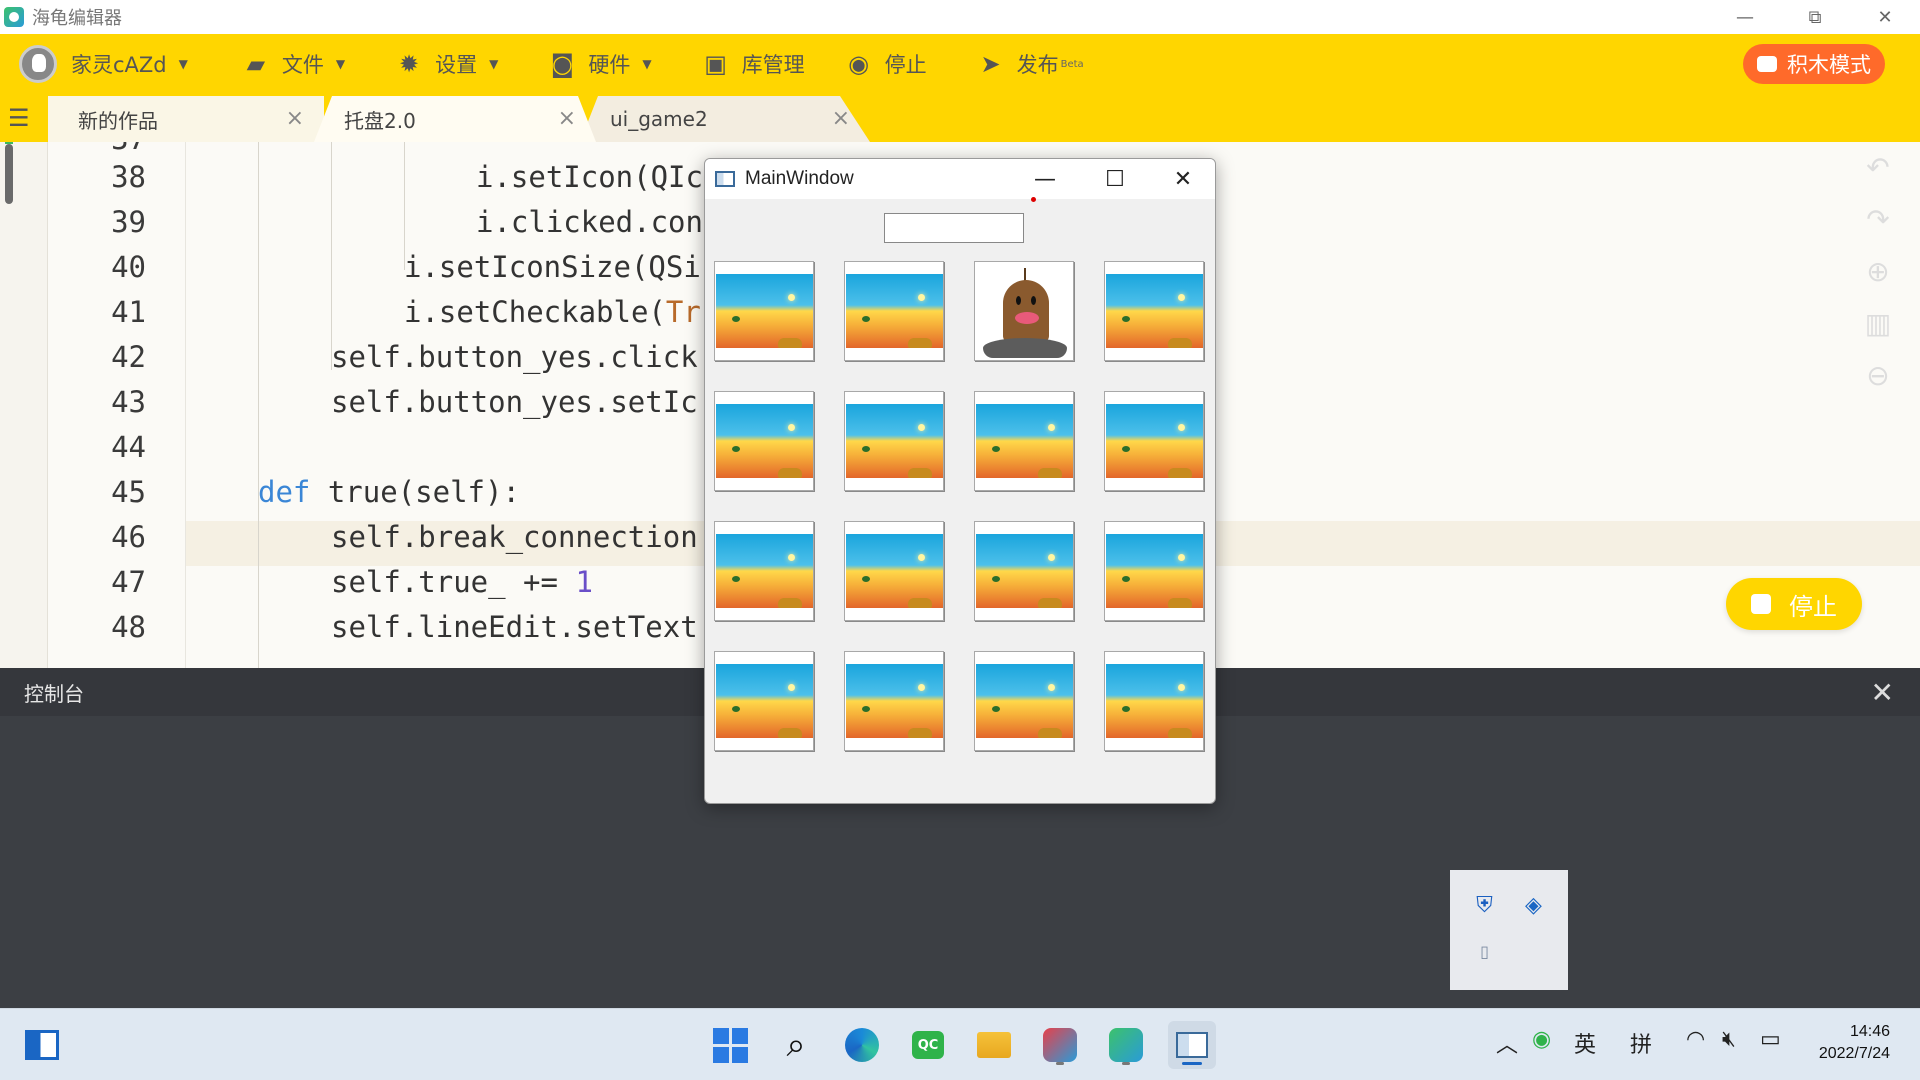 Image resolution: width=1920 pixels, height=1080 pixels. Describe the element at coordinates (1126, 1045) in the screenshot. I see `turtle-editor-icon` at that location.